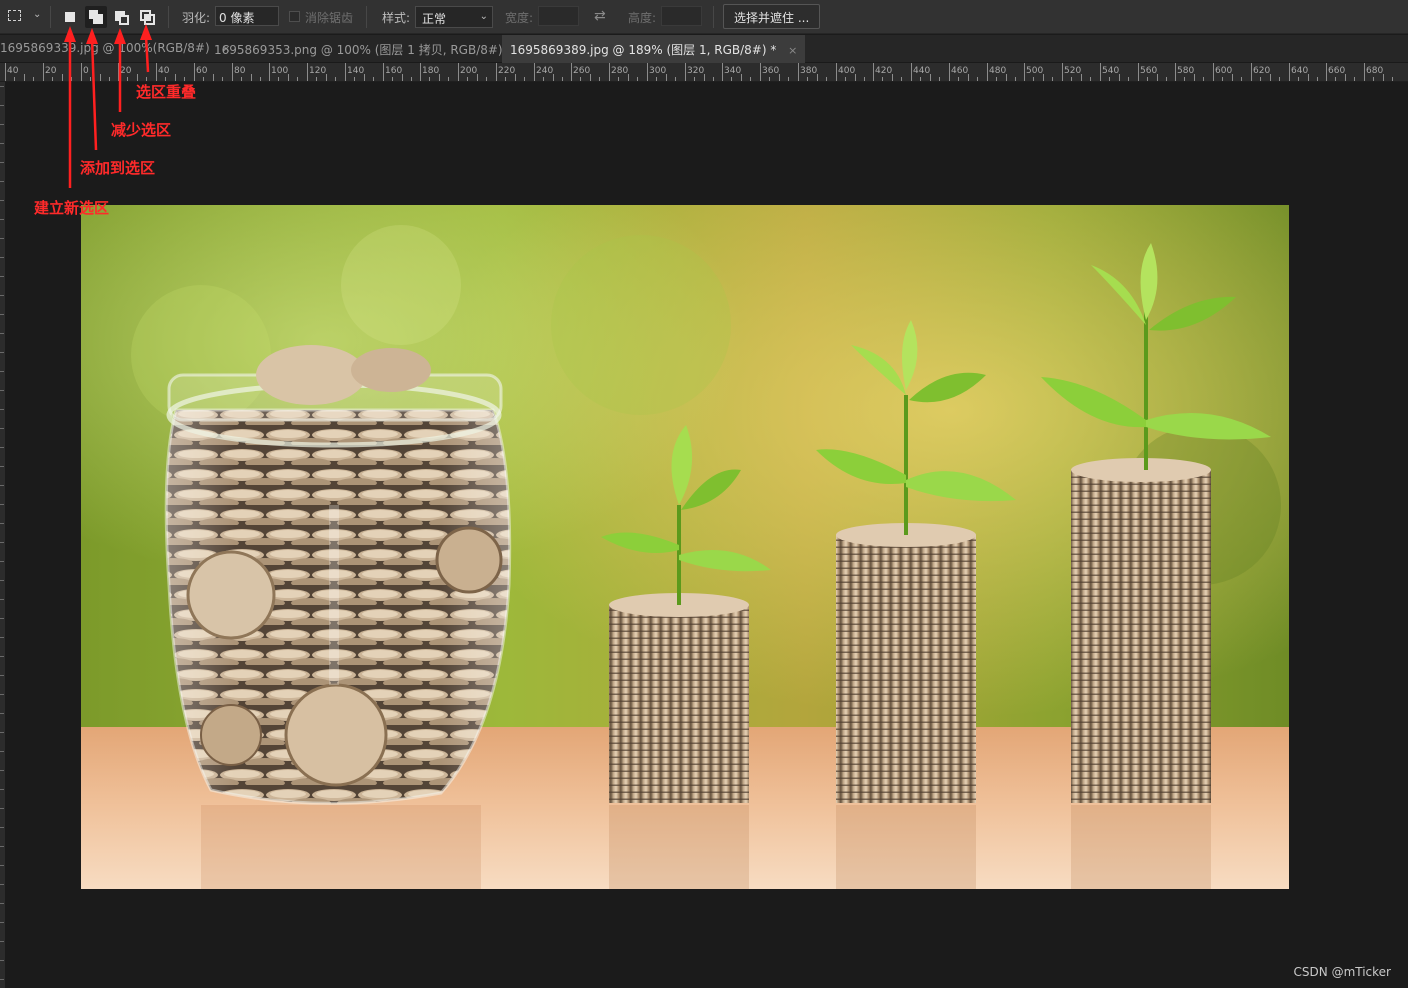  I want to click on annotation-intersect-selection: 选区重叠, so click(166, 92).